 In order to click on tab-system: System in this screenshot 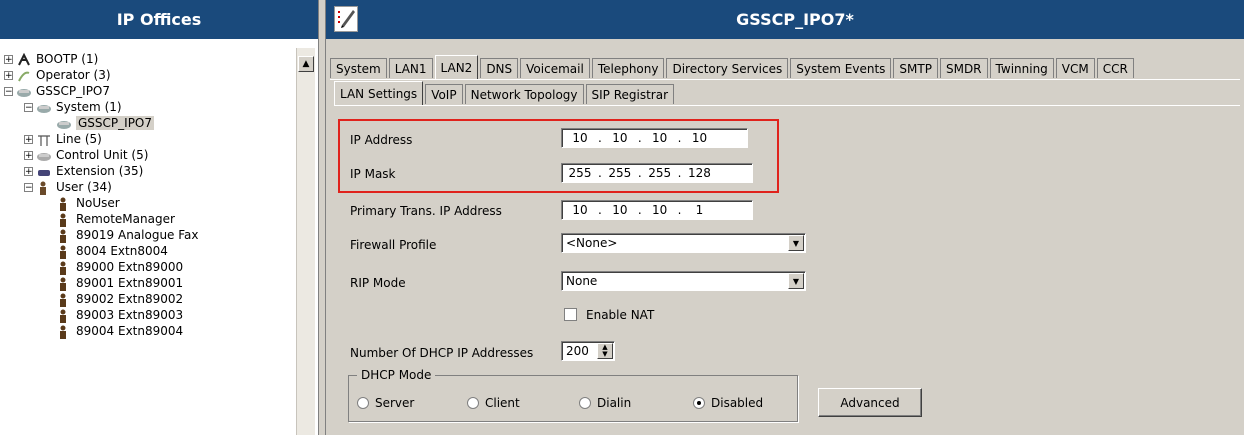, I will do `click(358, 68)`.